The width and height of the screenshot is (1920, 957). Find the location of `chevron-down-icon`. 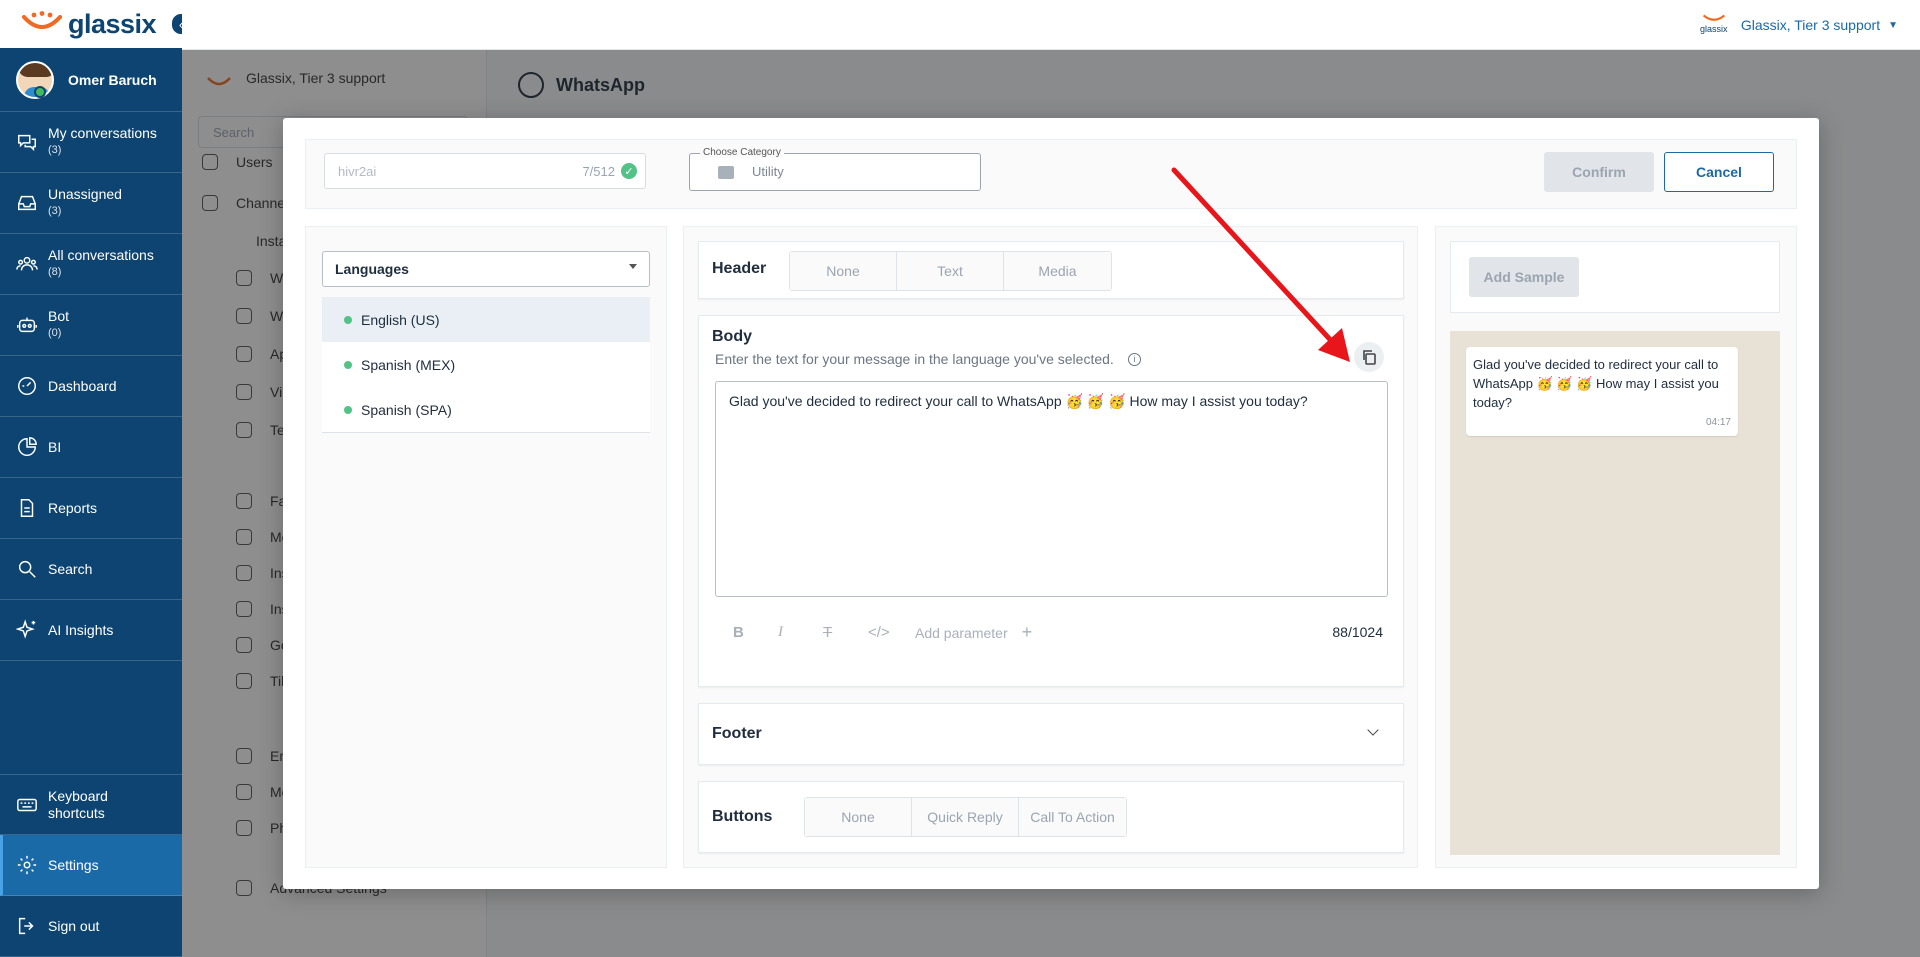

chevron-down-icon is located at coordinates (1373, 730).